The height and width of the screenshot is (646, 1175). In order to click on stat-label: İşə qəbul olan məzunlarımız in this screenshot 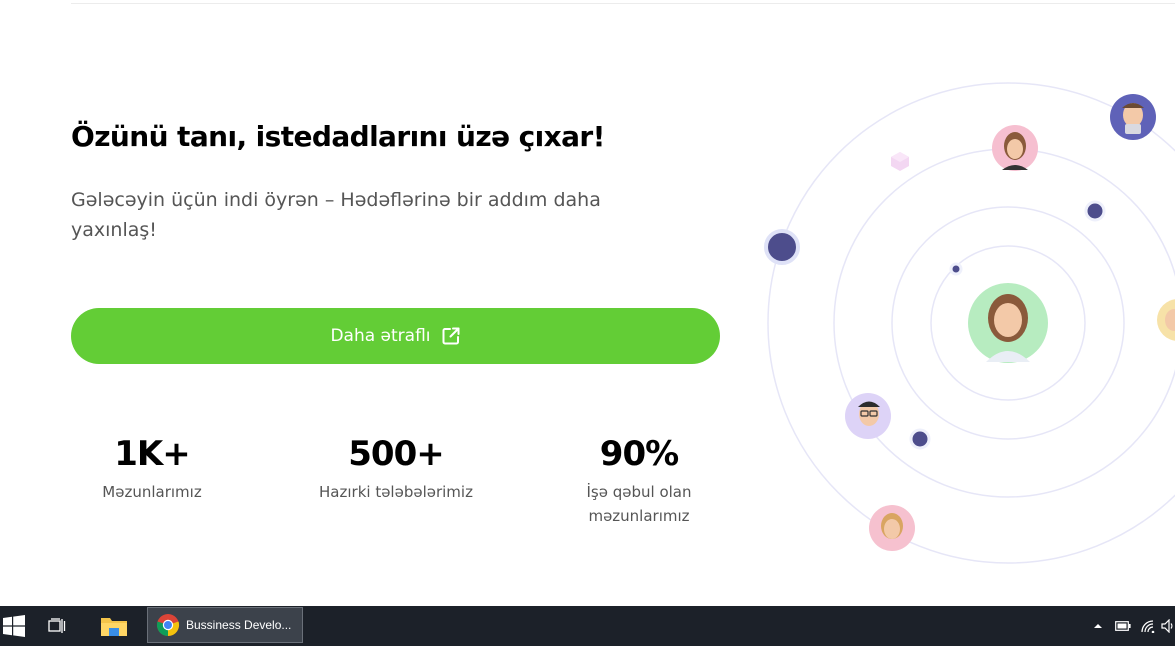, I will do `click(639, 504)`.